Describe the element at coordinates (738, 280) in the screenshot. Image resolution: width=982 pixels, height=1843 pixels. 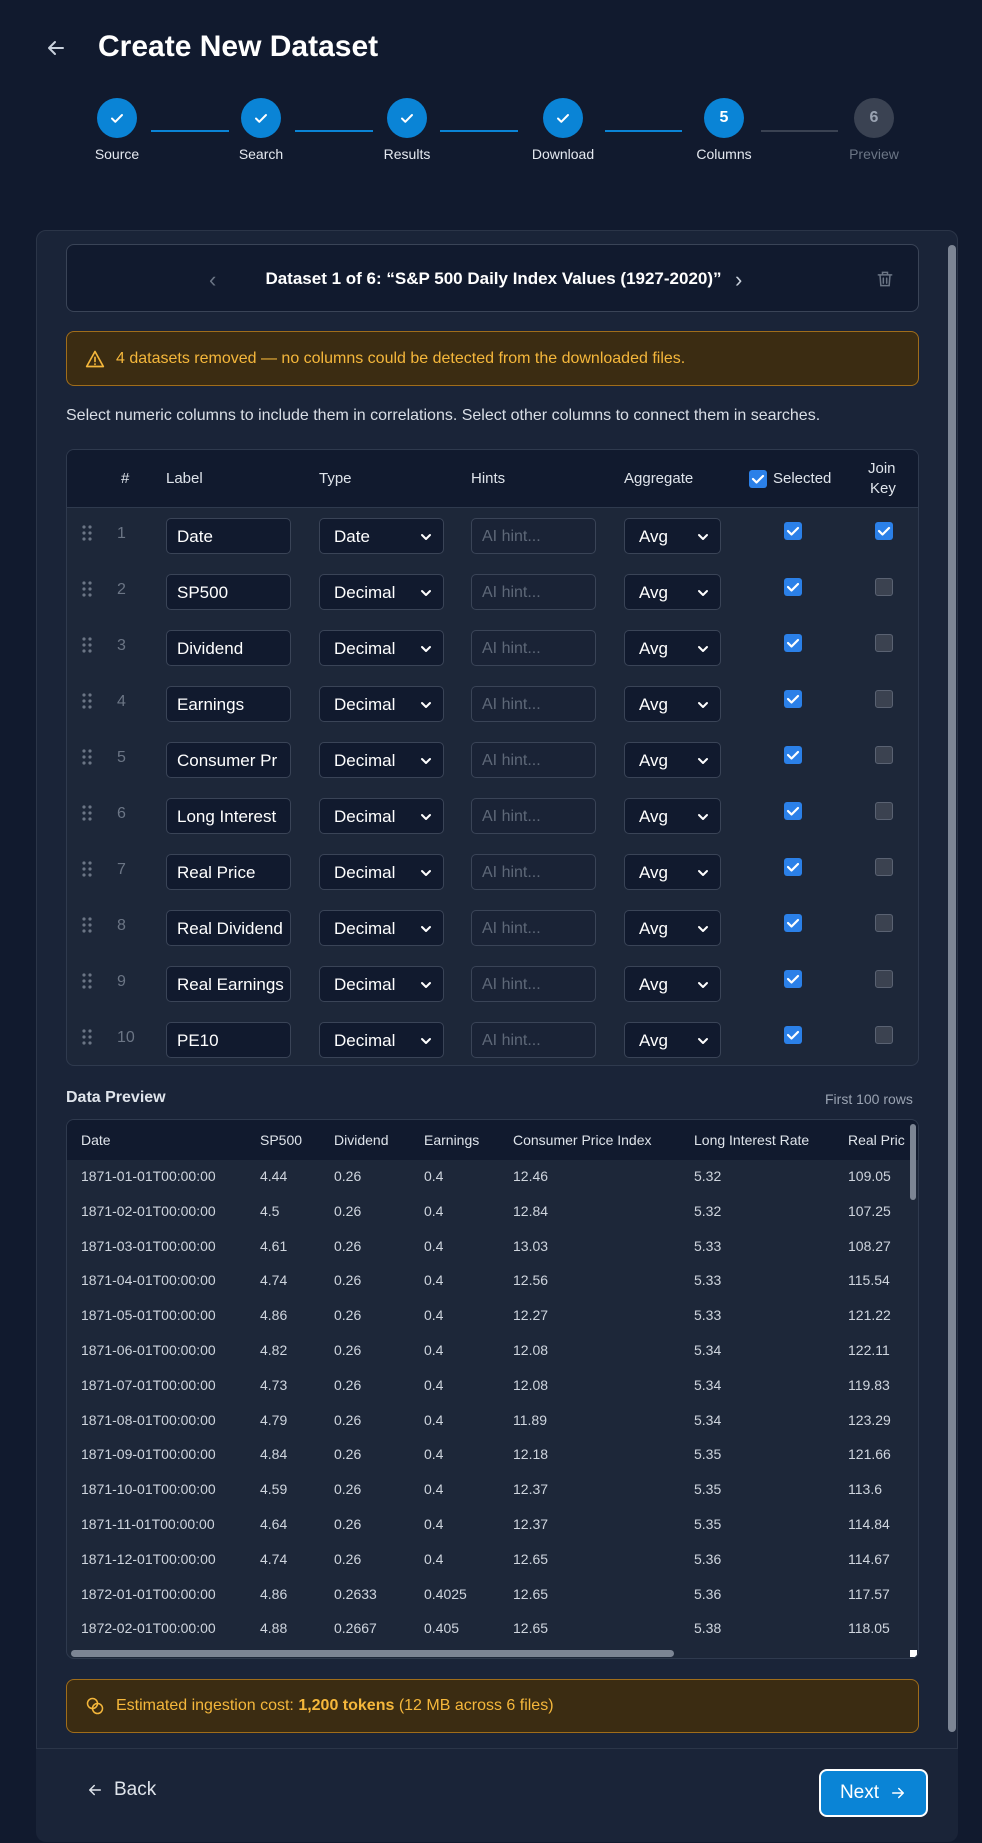
I see `chevron-right-icon: ›` at that location.